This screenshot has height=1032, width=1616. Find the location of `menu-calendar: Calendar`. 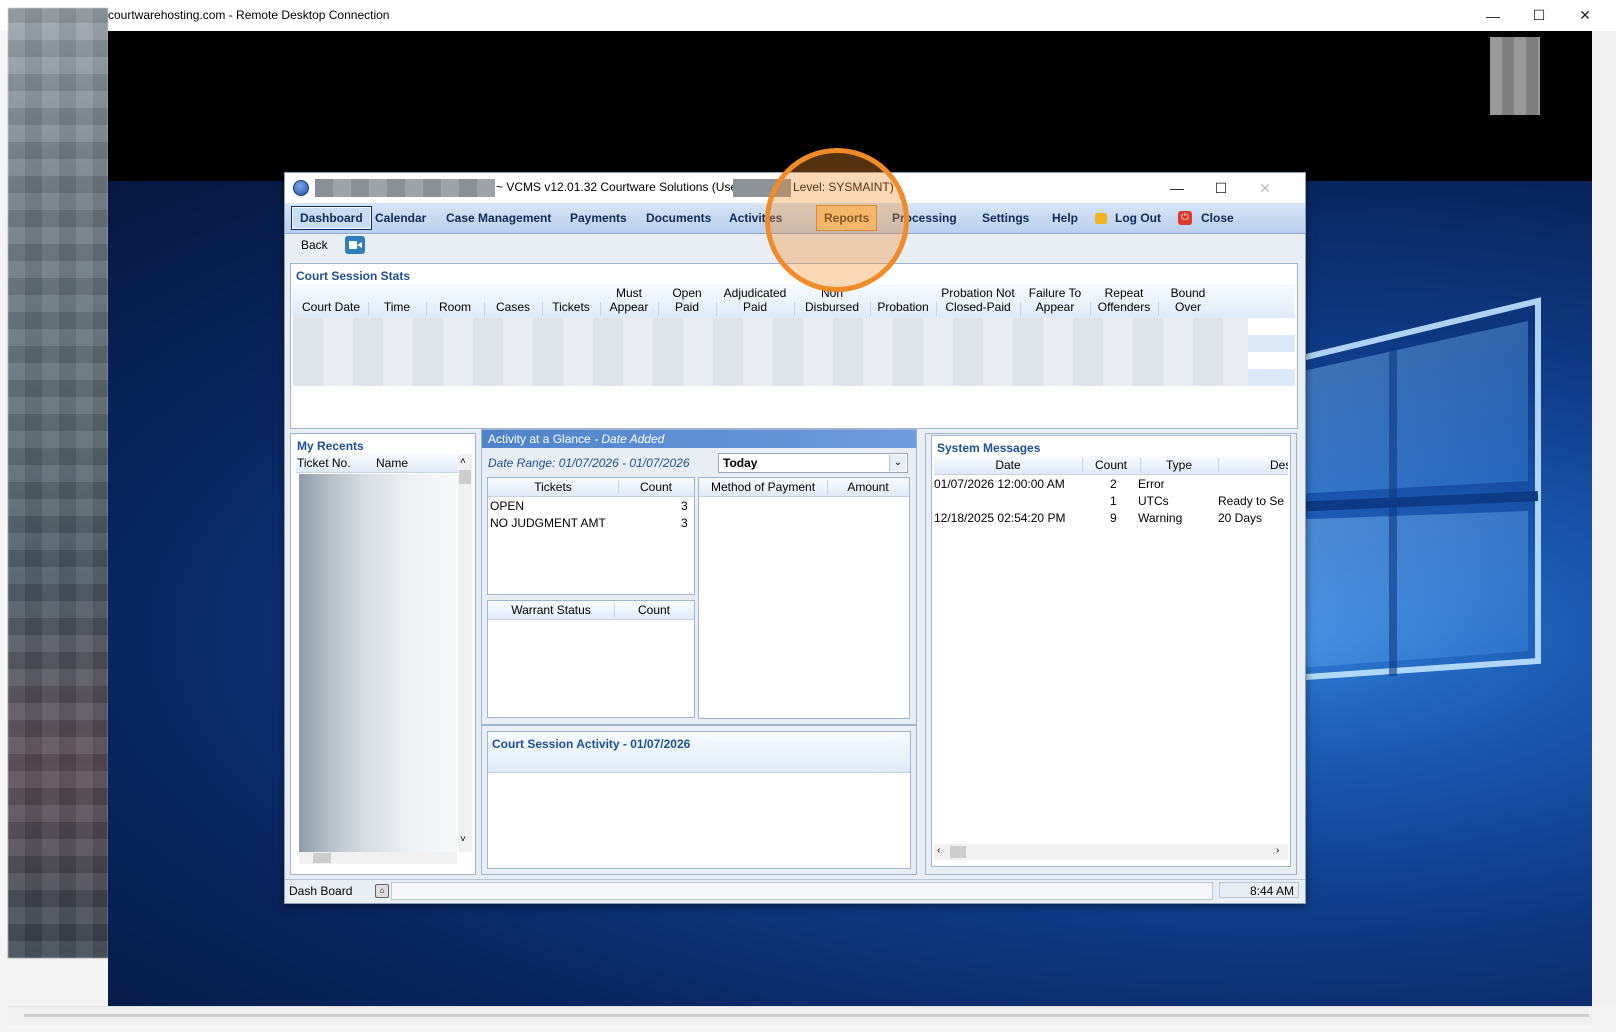

menu-calendar: Calendar is located at coordinates (400, 218).